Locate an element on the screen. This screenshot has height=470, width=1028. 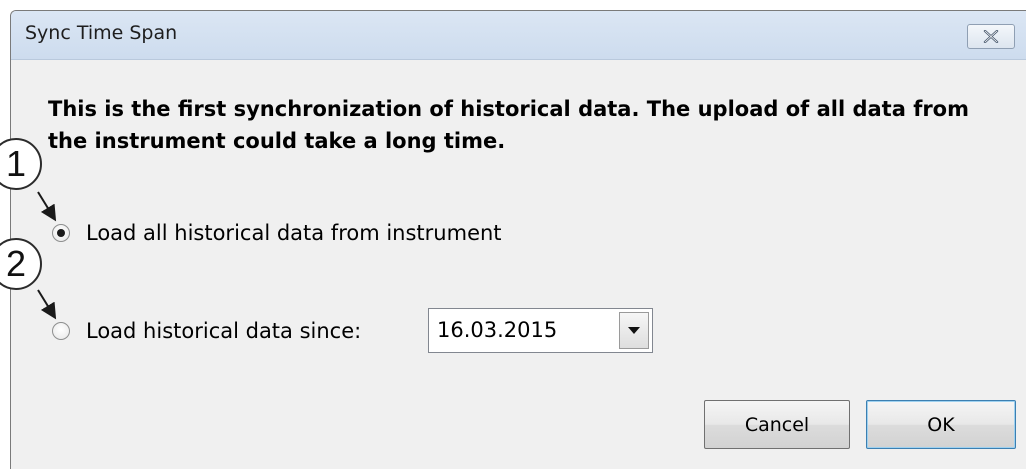
date-dropdown-button is located at coordinates (634, 330).